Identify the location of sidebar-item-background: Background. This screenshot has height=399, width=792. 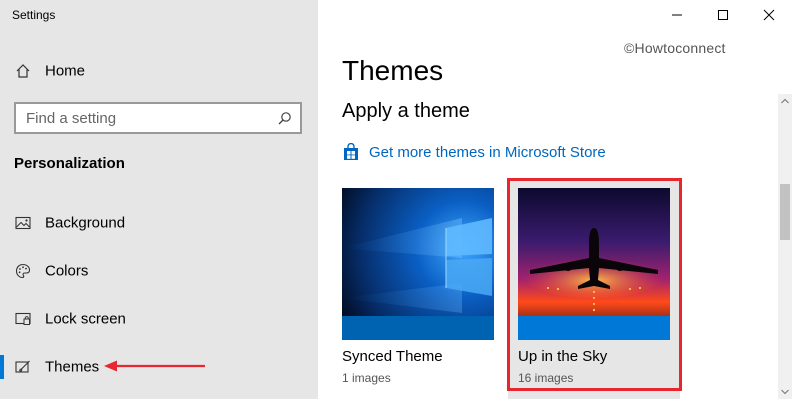
(159, 223).